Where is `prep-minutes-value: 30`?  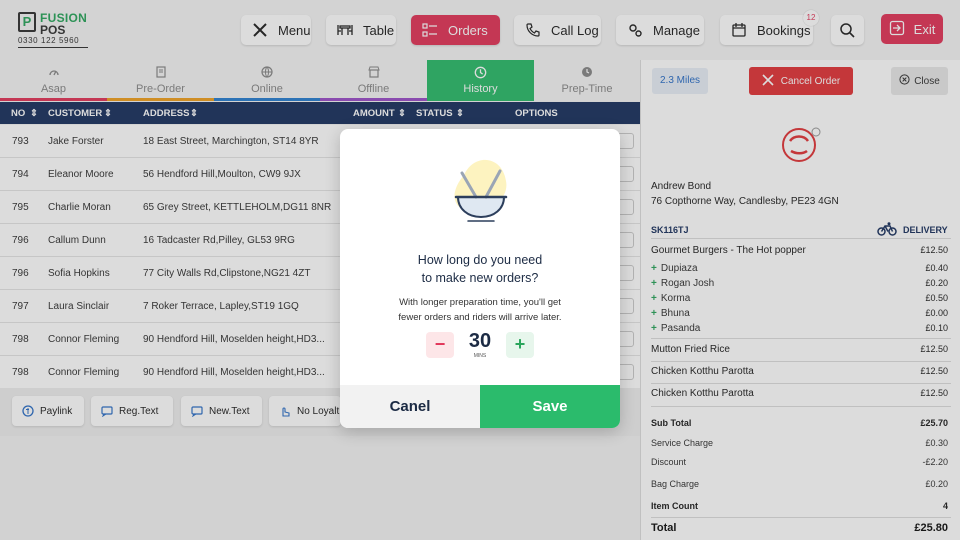
prep-minutes-value: 30 is located at coordinates (480, 341).